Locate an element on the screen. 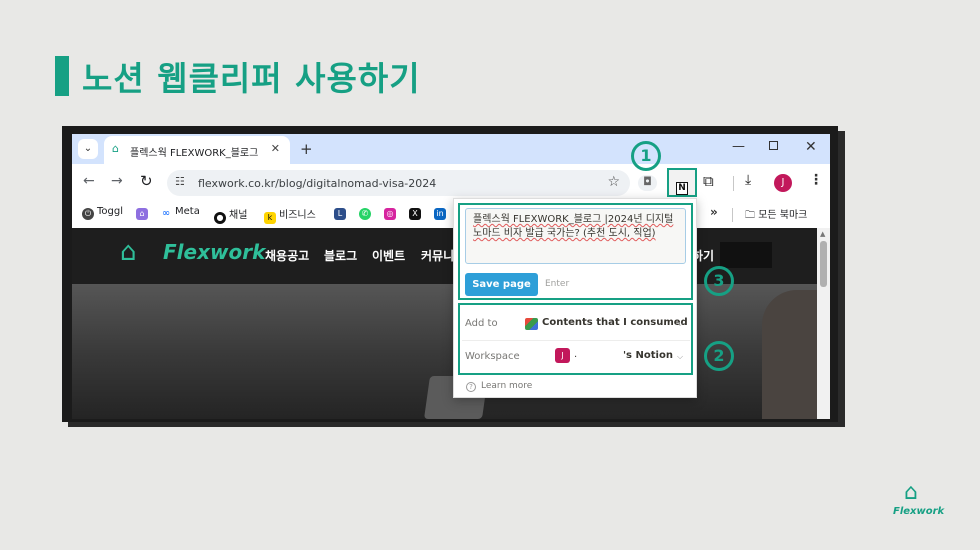  learn-more-link: Learn more is located at coordinates (506, 386).